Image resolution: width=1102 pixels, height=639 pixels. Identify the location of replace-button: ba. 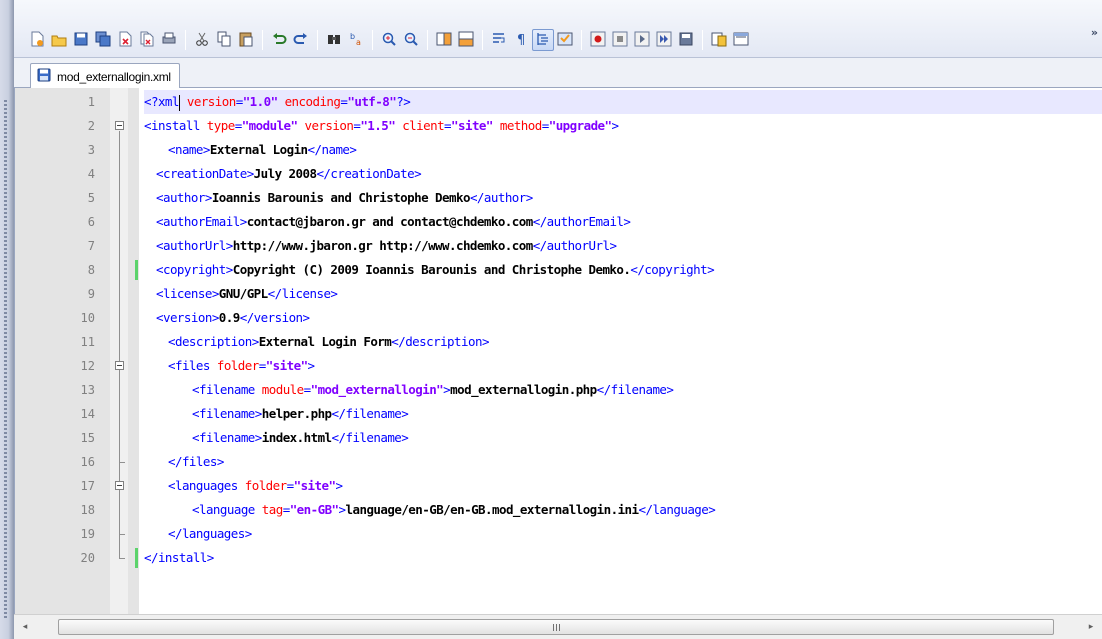
(356, 40).